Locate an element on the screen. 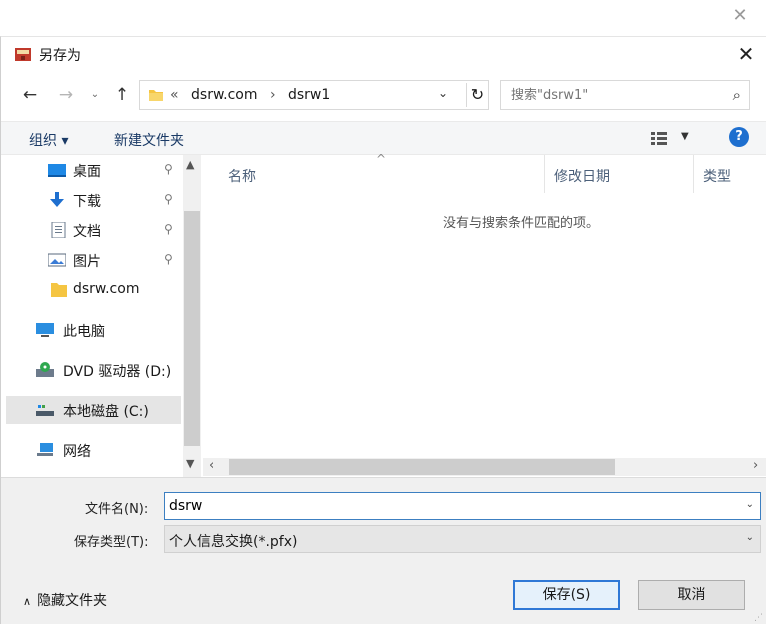 This screenshot has width=766, height=624. address-bar: « dsrw.com › dsrw1 ⌄ ↻ is located at coordinates (314, 95).